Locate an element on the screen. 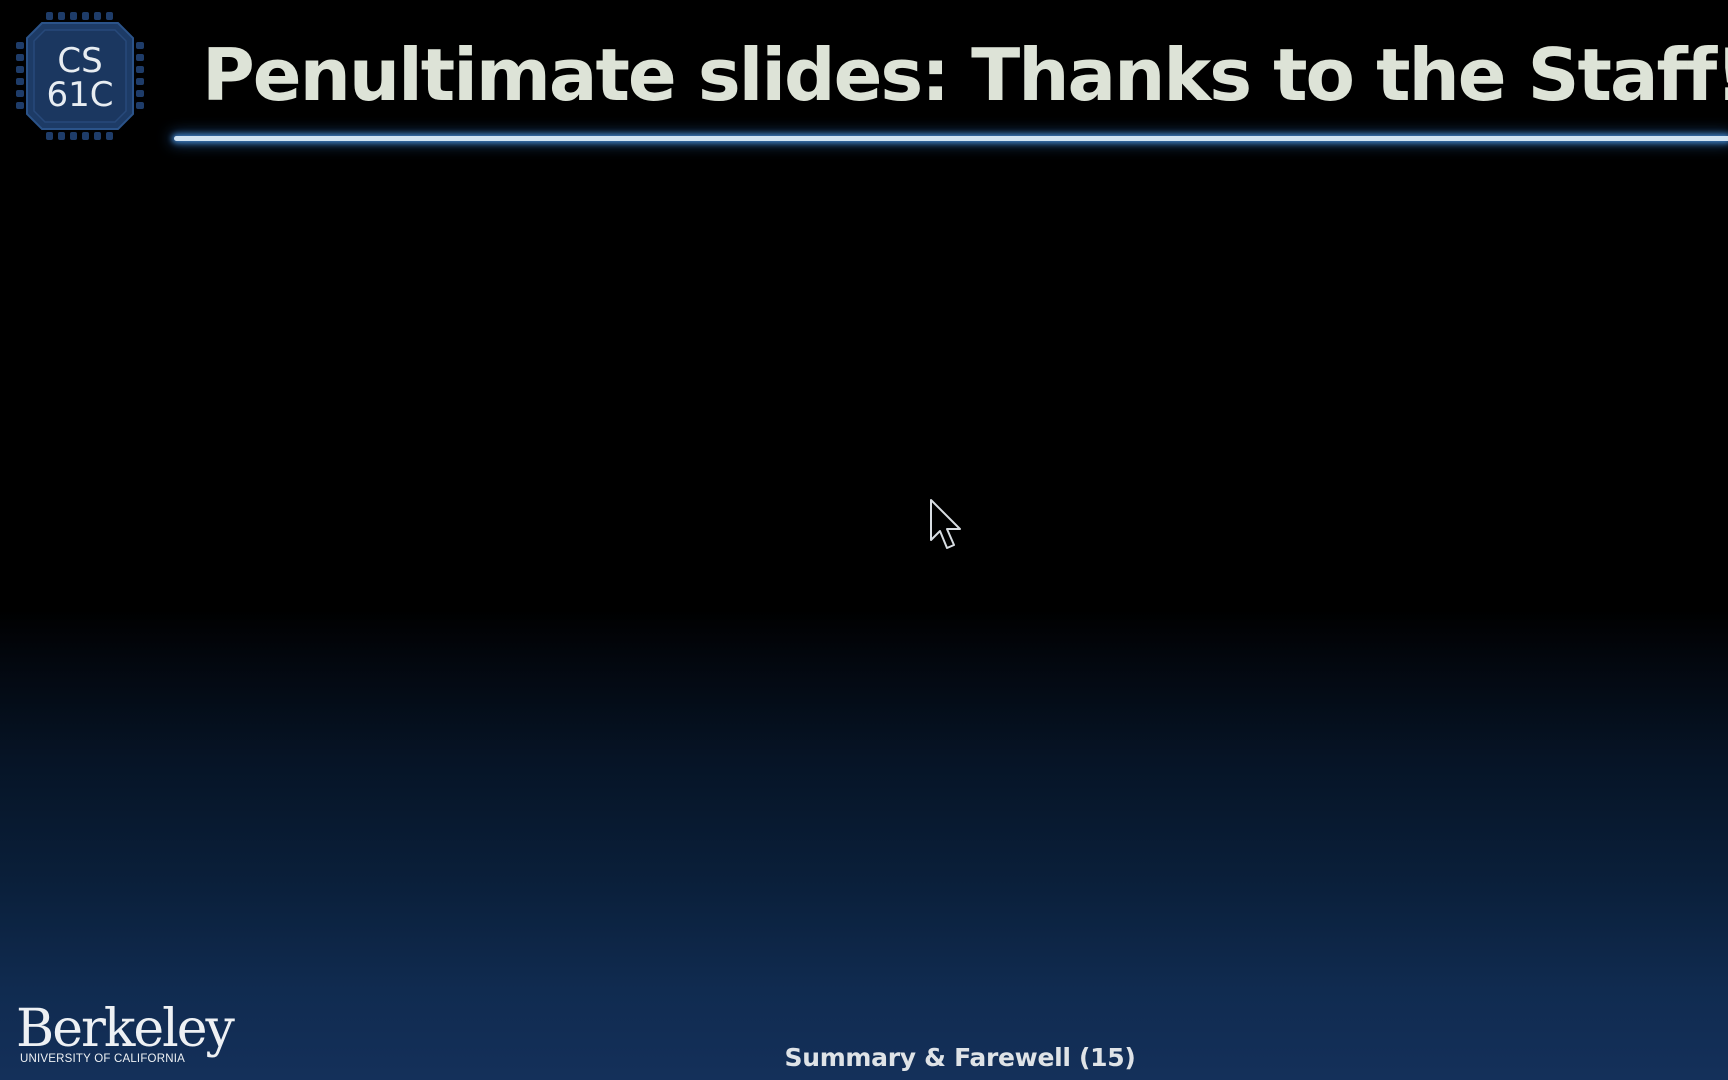  title-underline is located at coordinates (951, 138).